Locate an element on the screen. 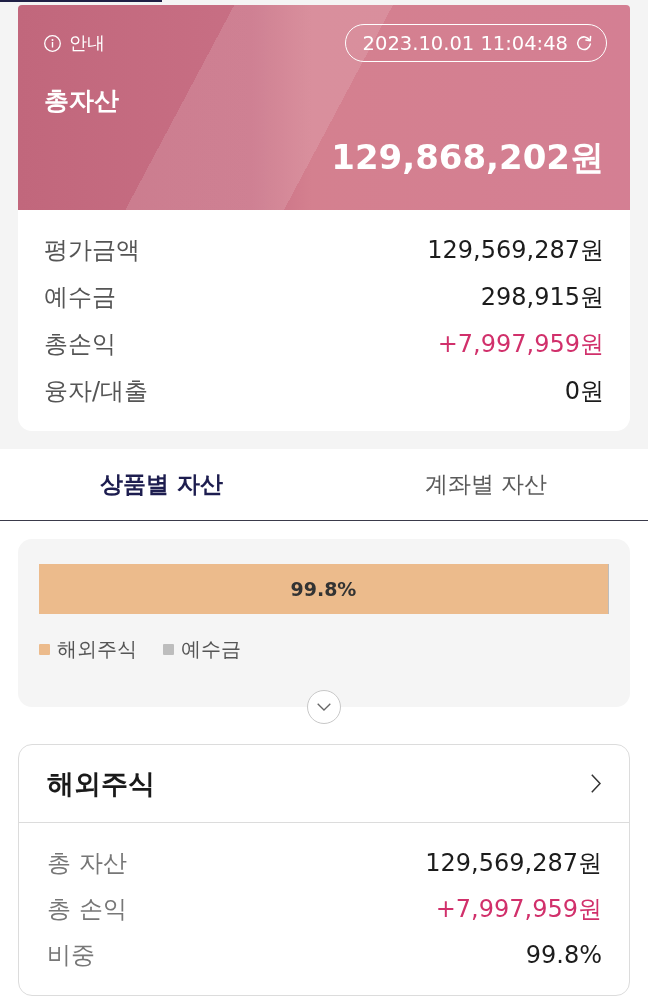  total-assets-title: 총자산 is located at coordinates (81, 101).